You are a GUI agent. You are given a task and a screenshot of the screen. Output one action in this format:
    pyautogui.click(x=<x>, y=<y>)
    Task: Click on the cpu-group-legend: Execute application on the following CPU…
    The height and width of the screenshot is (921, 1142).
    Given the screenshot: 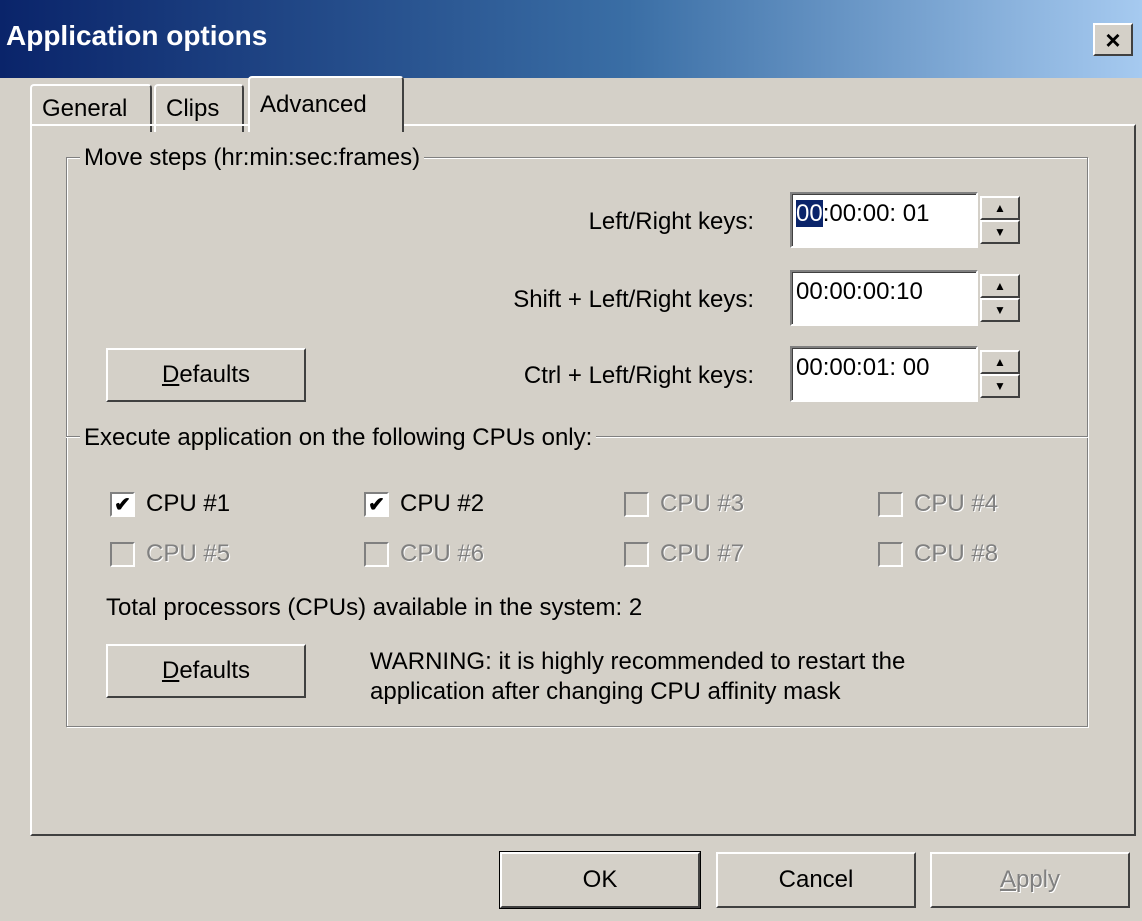 What is the action you would take?
    pyautogui.click(x=338, y=438)
    